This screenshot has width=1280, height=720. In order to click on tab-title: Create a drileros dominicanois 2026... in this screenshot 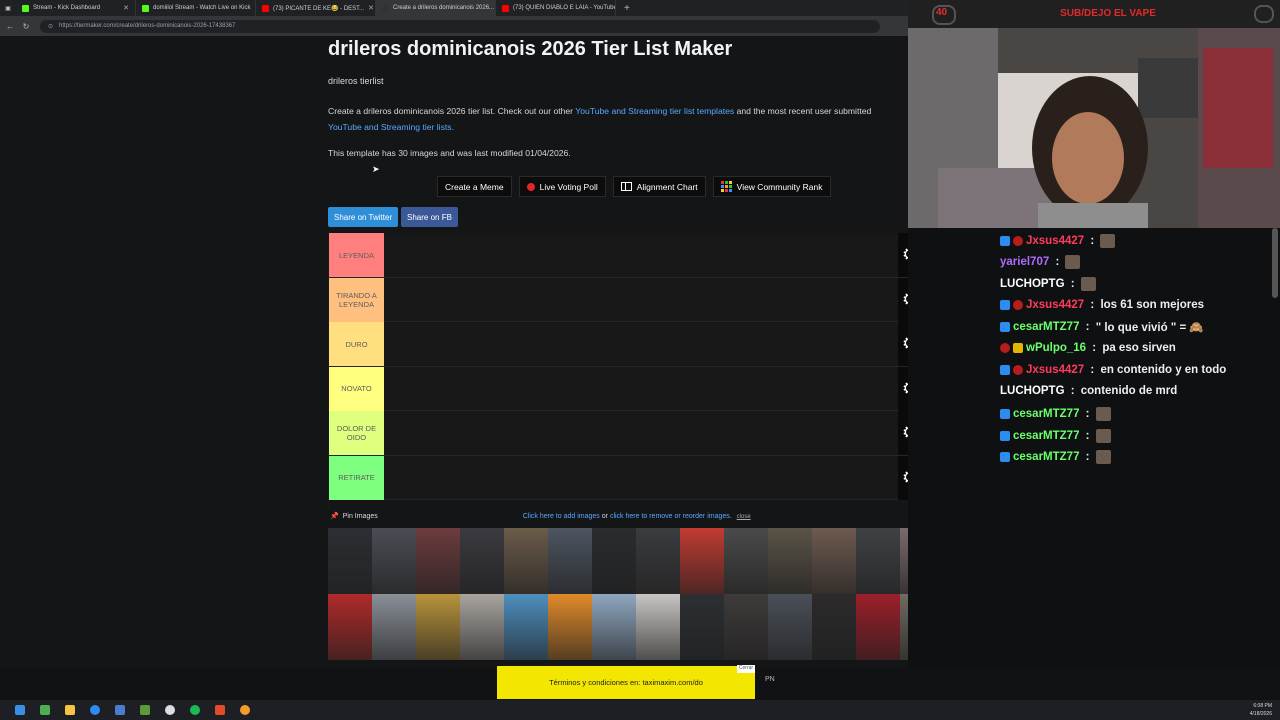, I will do `click(444, 8)`.